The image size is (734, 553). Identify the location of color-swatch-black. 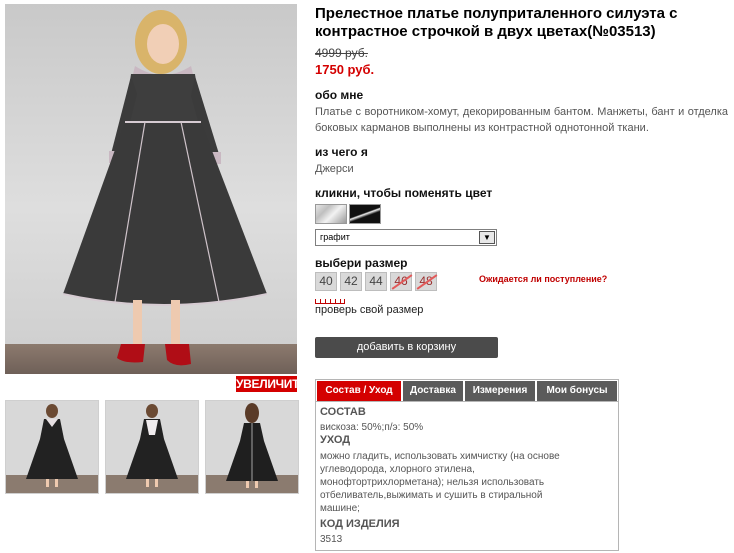
(365, 214).